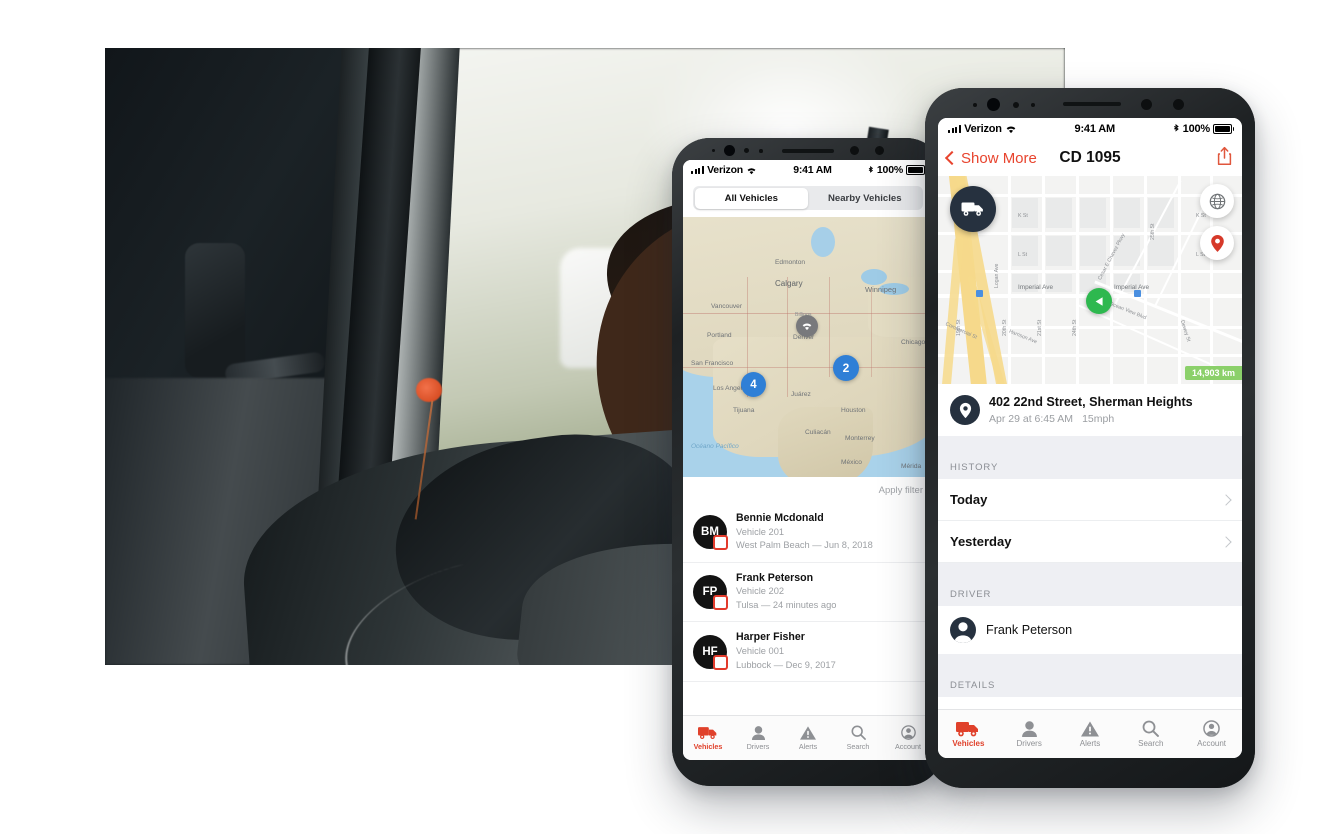 The height and width of the screenshot is (834, 1328). Describe the element at coordinates (846, 368) in the screenshot. I see `map-cluster-marker: 2` at that location.